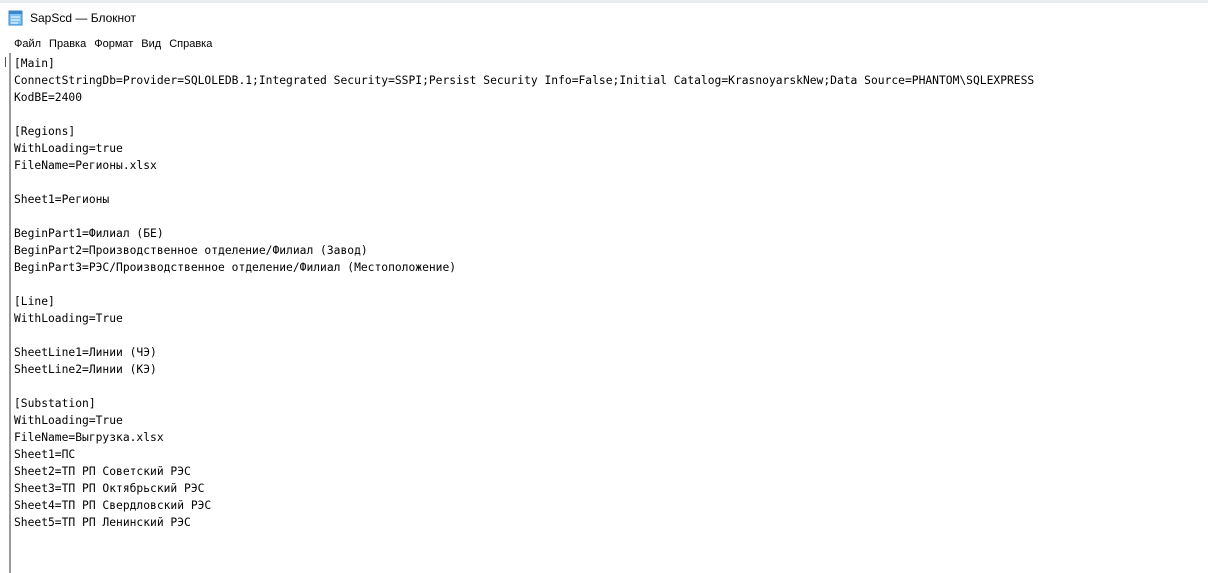 This screenshot has width=1208, height=573. Describe the element at coordinates (68, 148) in the screenshot. I see `editor-line: WithLoading=true` at that location.